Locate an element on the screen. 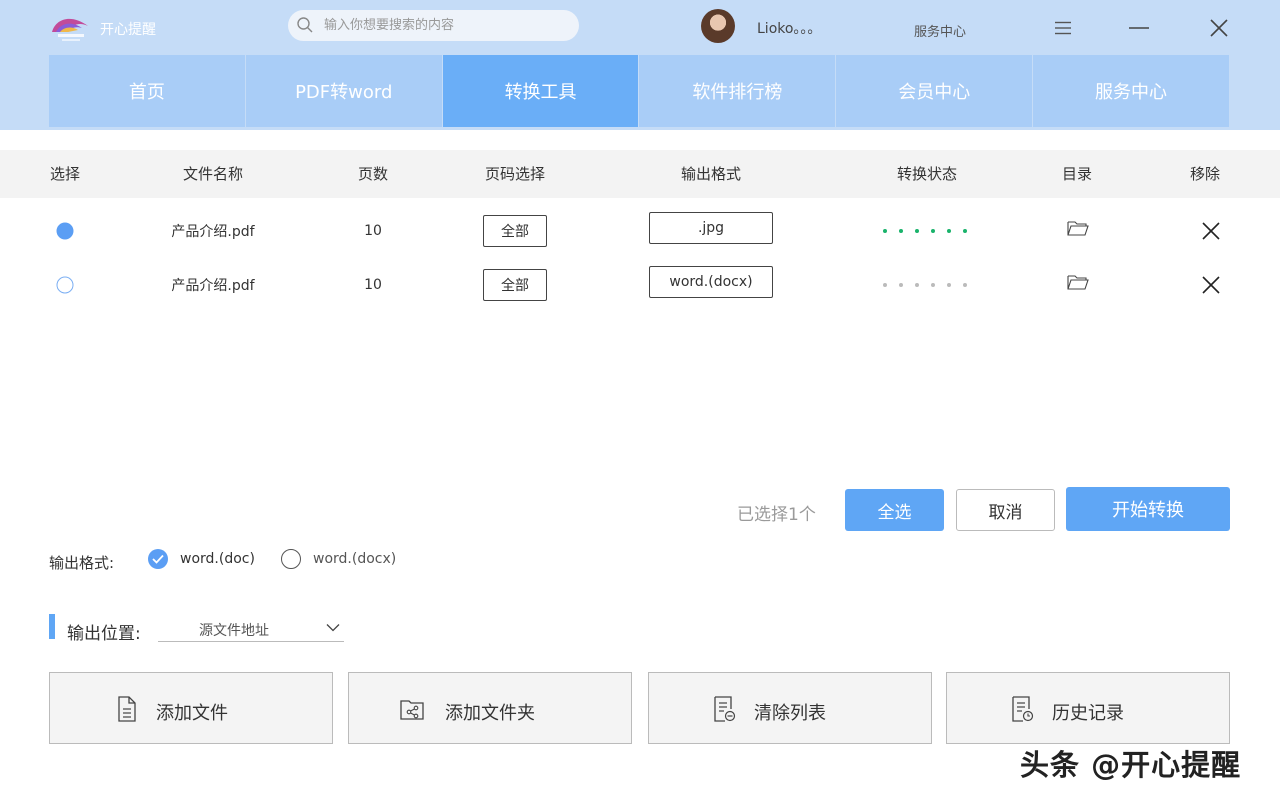 This screenshot has height=800, width=1280. minimize-button is located at coordinates (1139, 28).